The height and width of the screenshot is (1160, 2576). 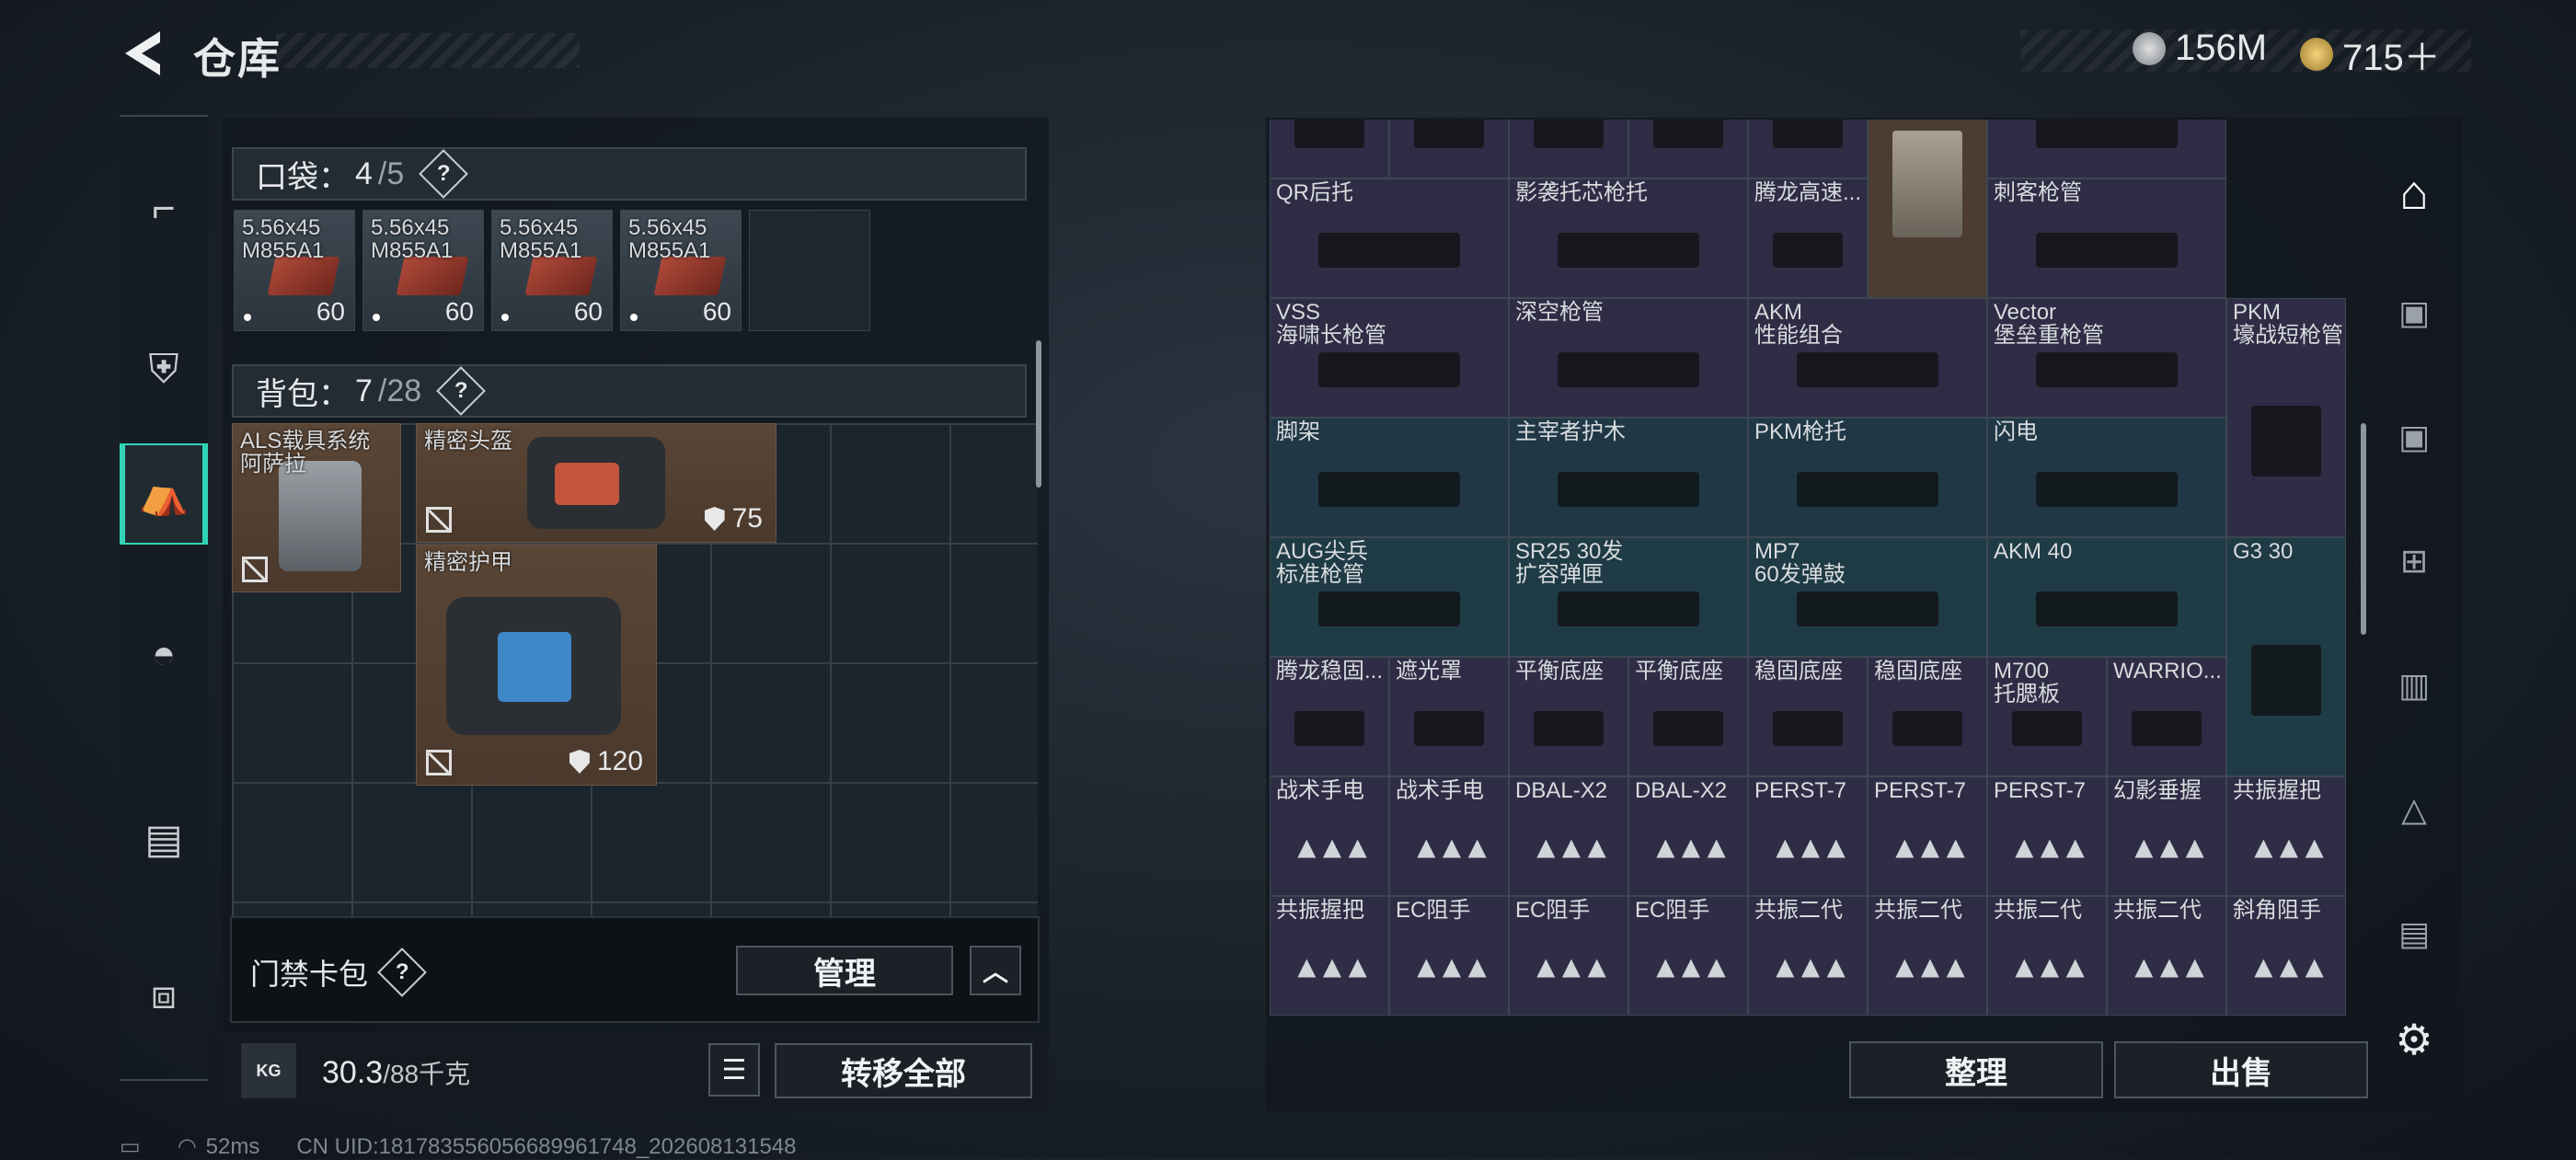 I want to click on stash-item: G3 30, so click(x=2286, y=656).